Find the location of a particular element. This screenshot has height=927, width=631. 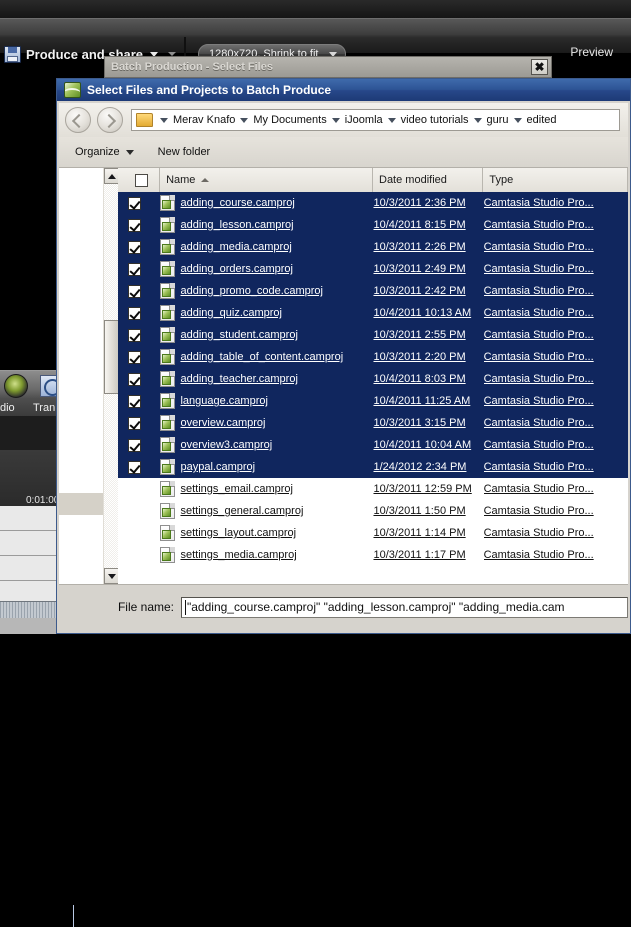

timeline-playhead is located at coordinates (73, 916).